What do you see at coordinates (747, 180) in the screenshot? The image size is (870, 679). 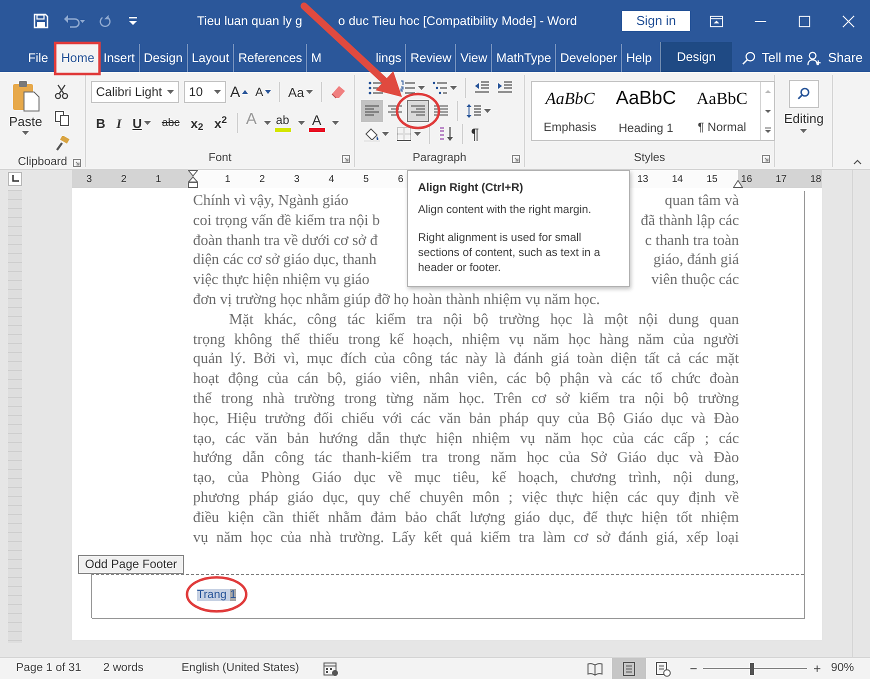 I see `ruler-number: 16` at bounding box center [747, 180].